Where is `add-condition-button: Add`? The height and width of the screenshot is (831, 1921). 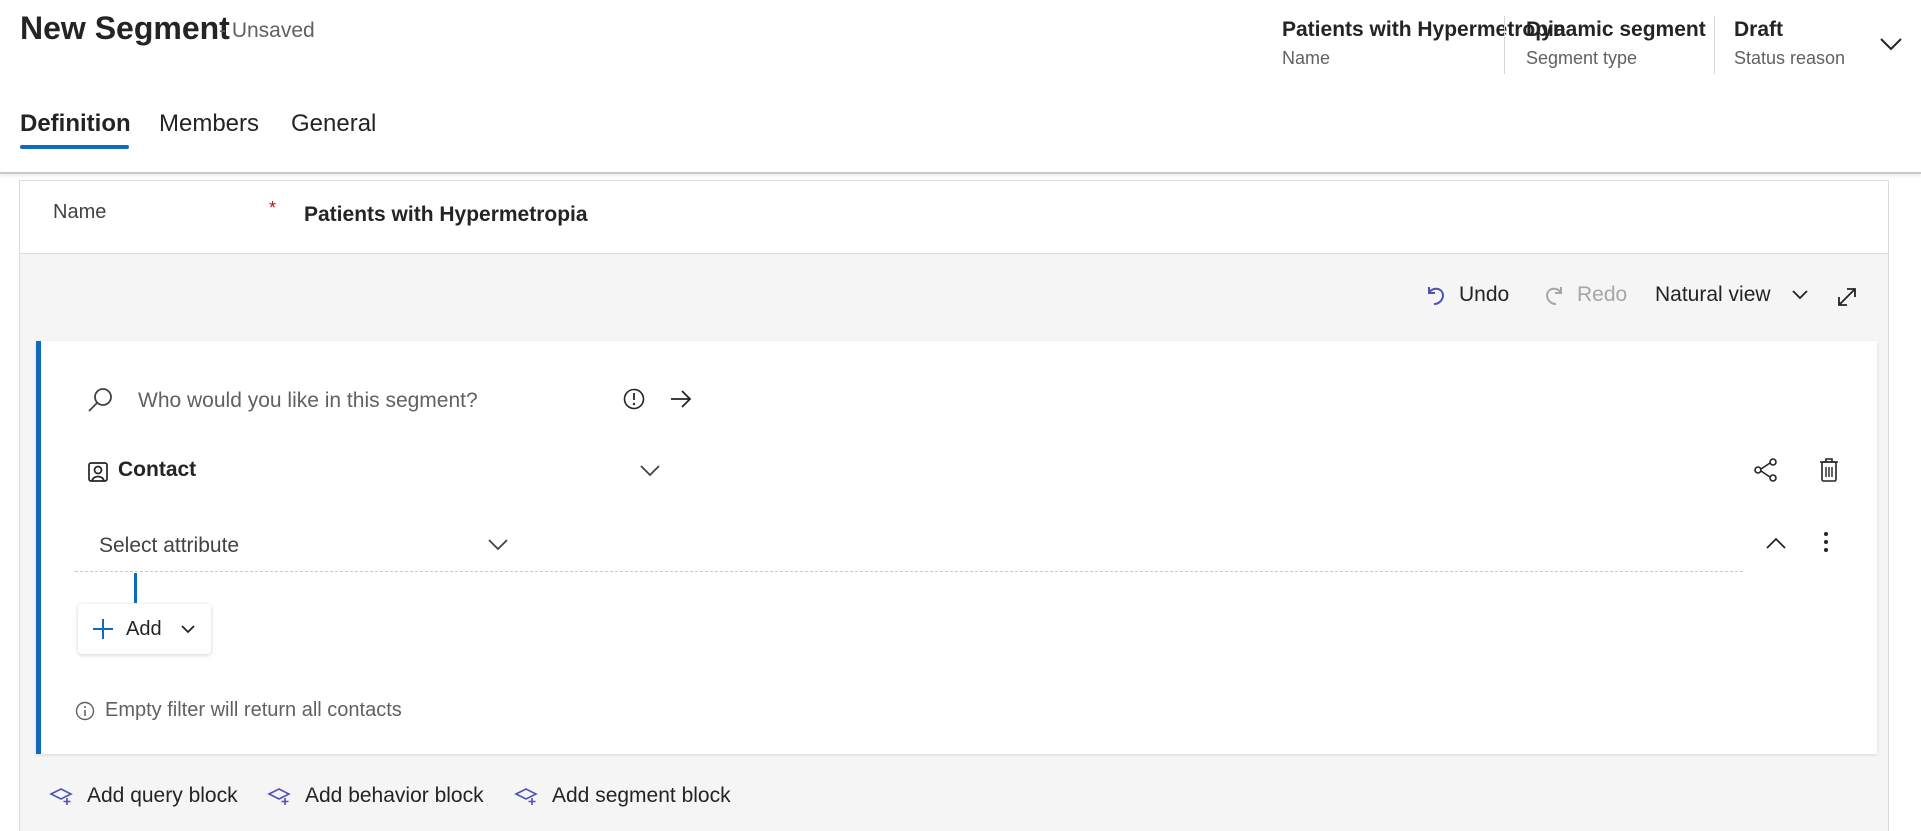
add-condition-button: Add is located at coordinates (144, 629).